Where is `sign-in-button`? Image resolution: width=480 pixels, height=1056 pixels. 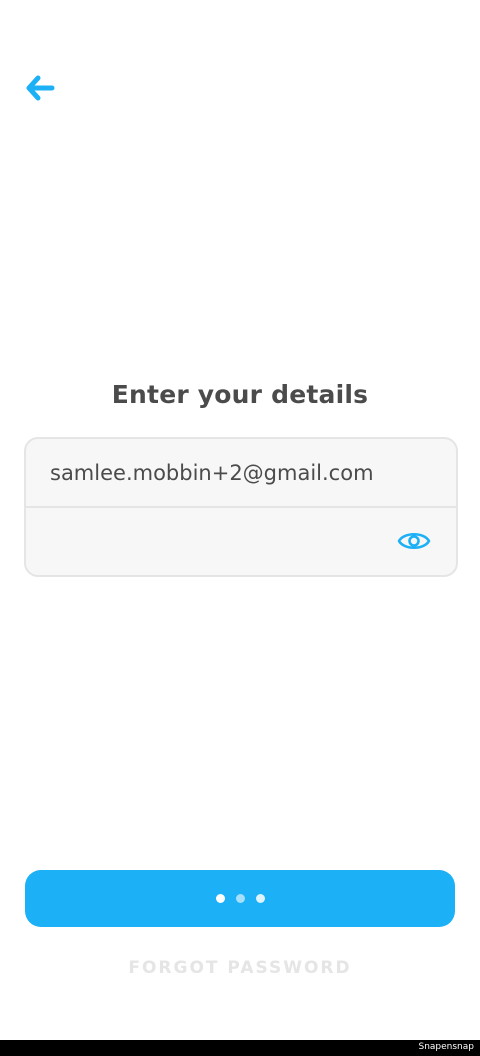 sign-in-button is located at coordinates (240, 898).